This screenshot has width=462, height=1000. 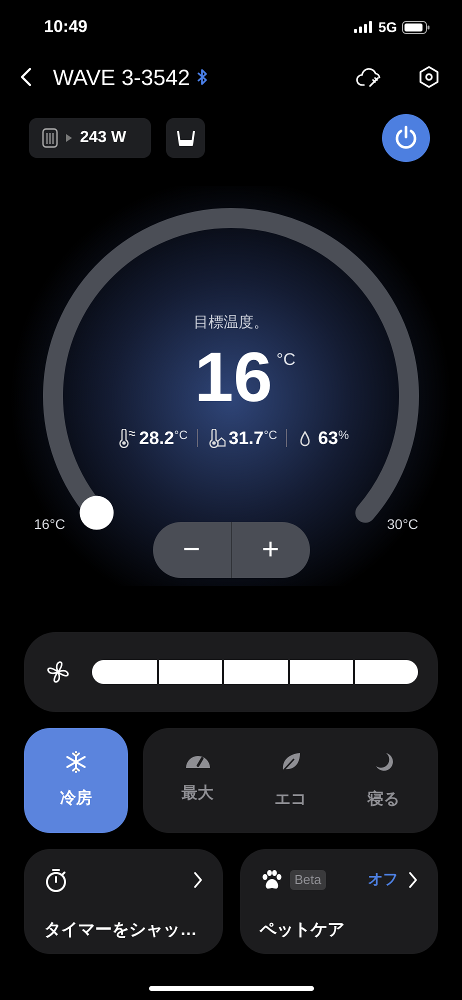 I want to click on gauge-icon, so click(x=198, y=762).